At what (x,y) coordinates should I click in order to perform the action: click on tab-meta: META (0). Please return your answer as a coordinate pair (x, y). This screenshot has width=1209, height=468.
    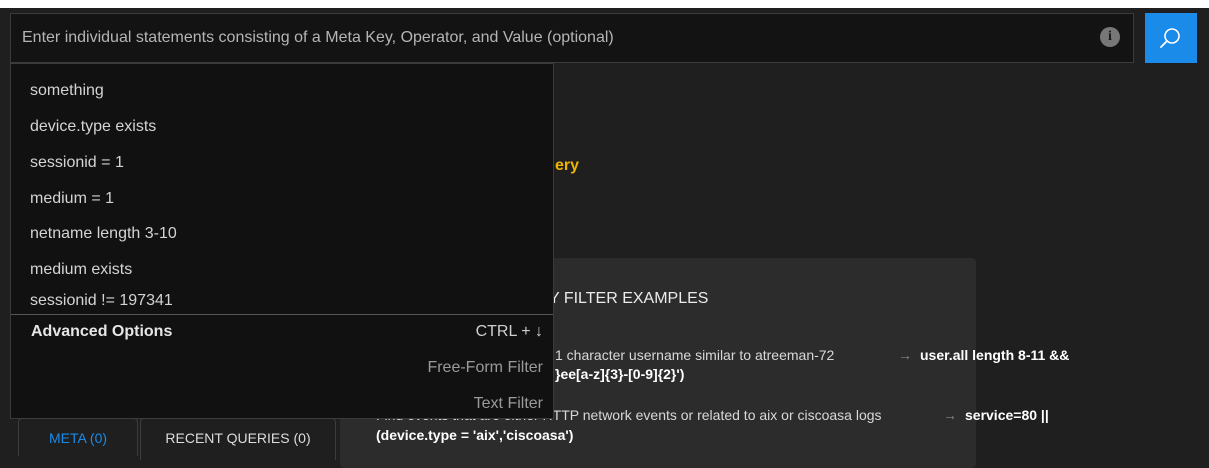
    Looking at the image, I should click on (78, 437).